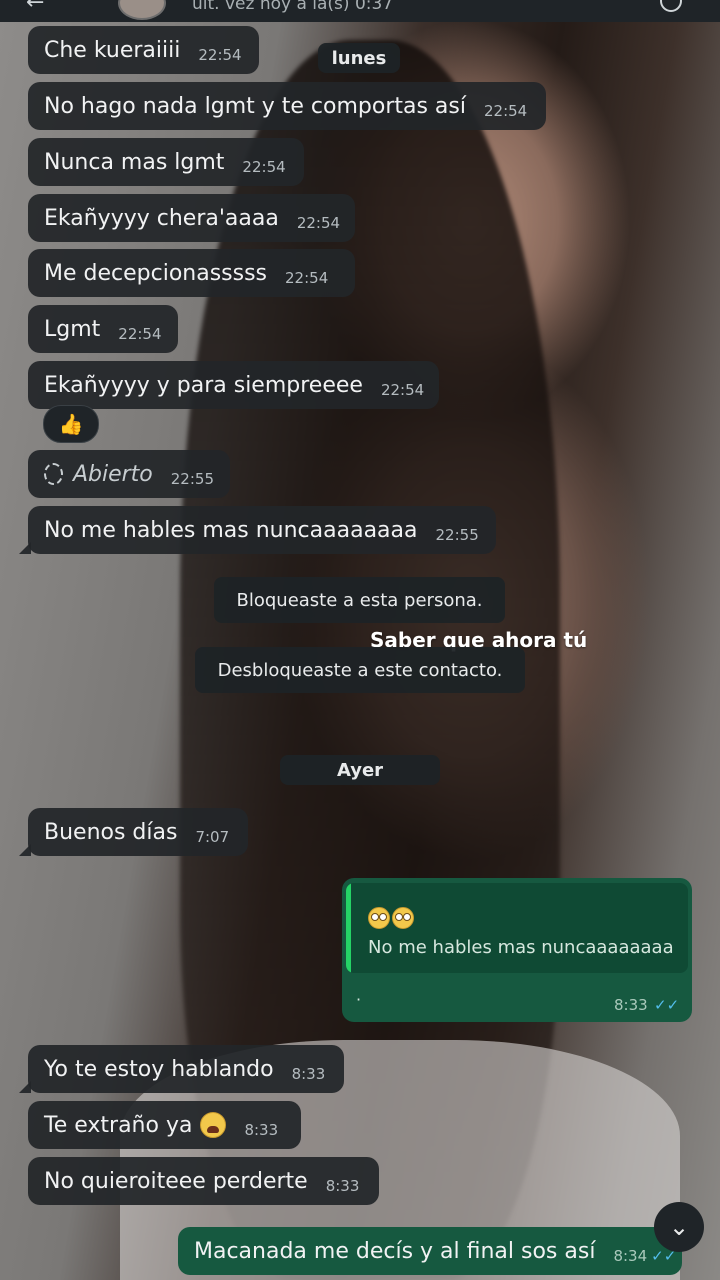 The width and height of the screenshot is (720, 1280). I want to click on system-message-blocked: Bloqueaste a esta persona., so click(359, 600).